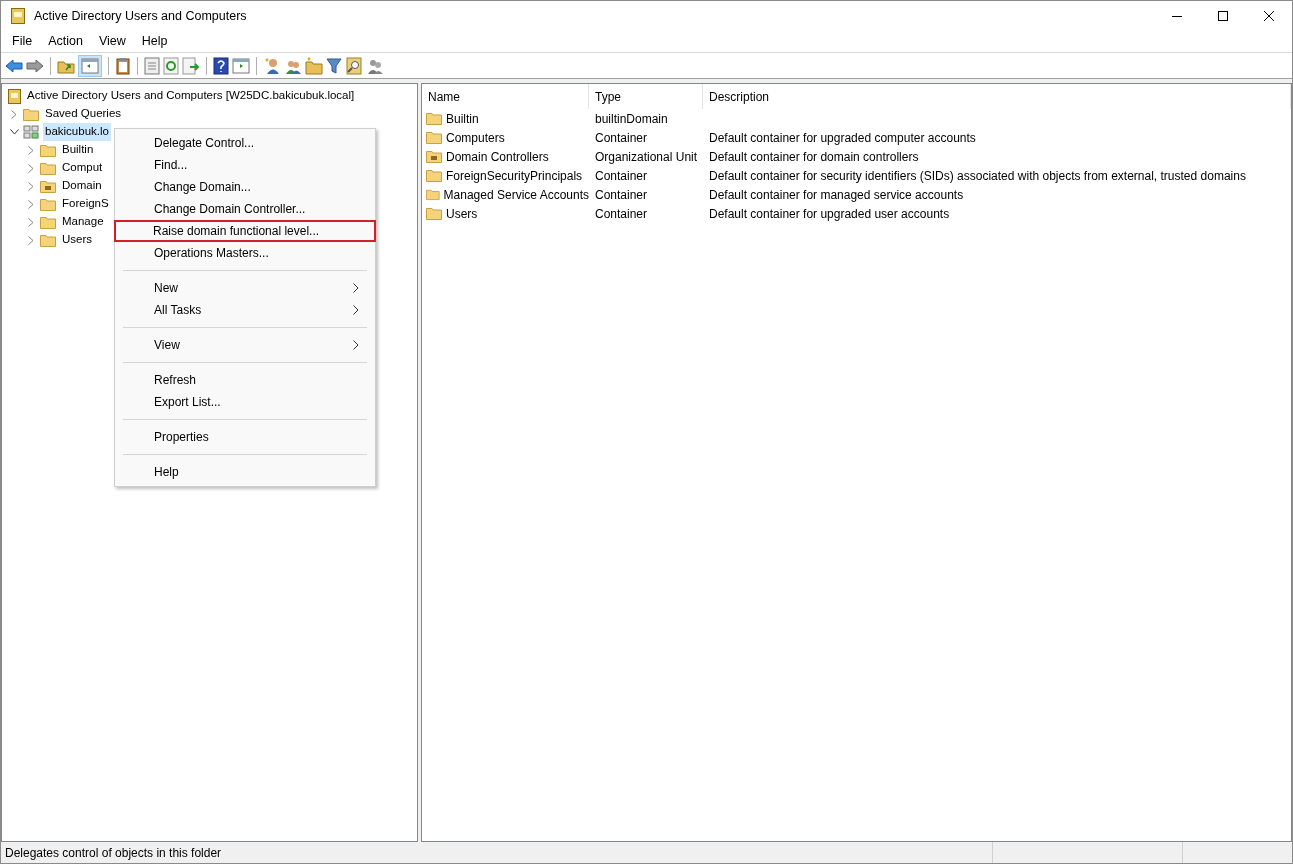  I want to click on context-menu-item: View, so click(245, 345).